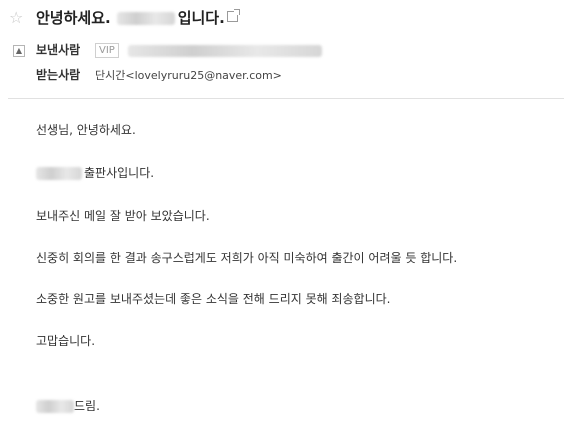 The width and height of the screenshot is (569, 425). Describe the element at coordinates (286, 98) in the screenshot. I see `header-divider` at that location.